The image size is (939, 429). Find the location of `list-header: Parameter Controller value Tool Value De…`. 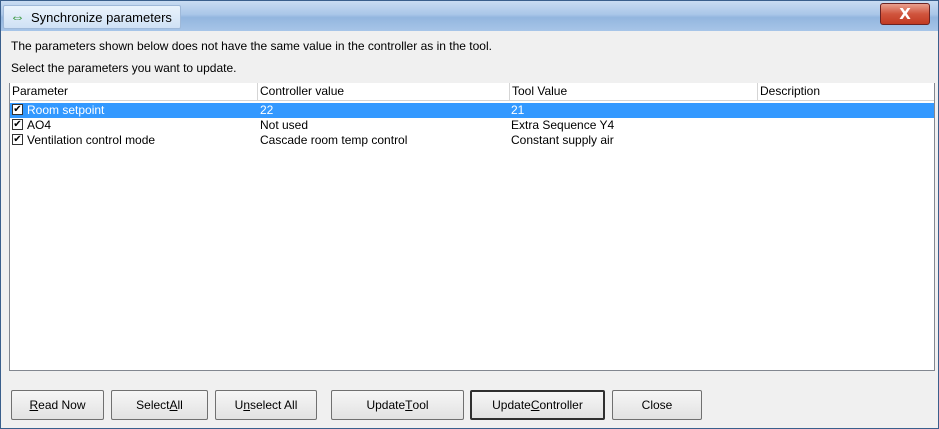

list-header: Parameter Controller value Tool Value De… is located at coordinates (472, 92).